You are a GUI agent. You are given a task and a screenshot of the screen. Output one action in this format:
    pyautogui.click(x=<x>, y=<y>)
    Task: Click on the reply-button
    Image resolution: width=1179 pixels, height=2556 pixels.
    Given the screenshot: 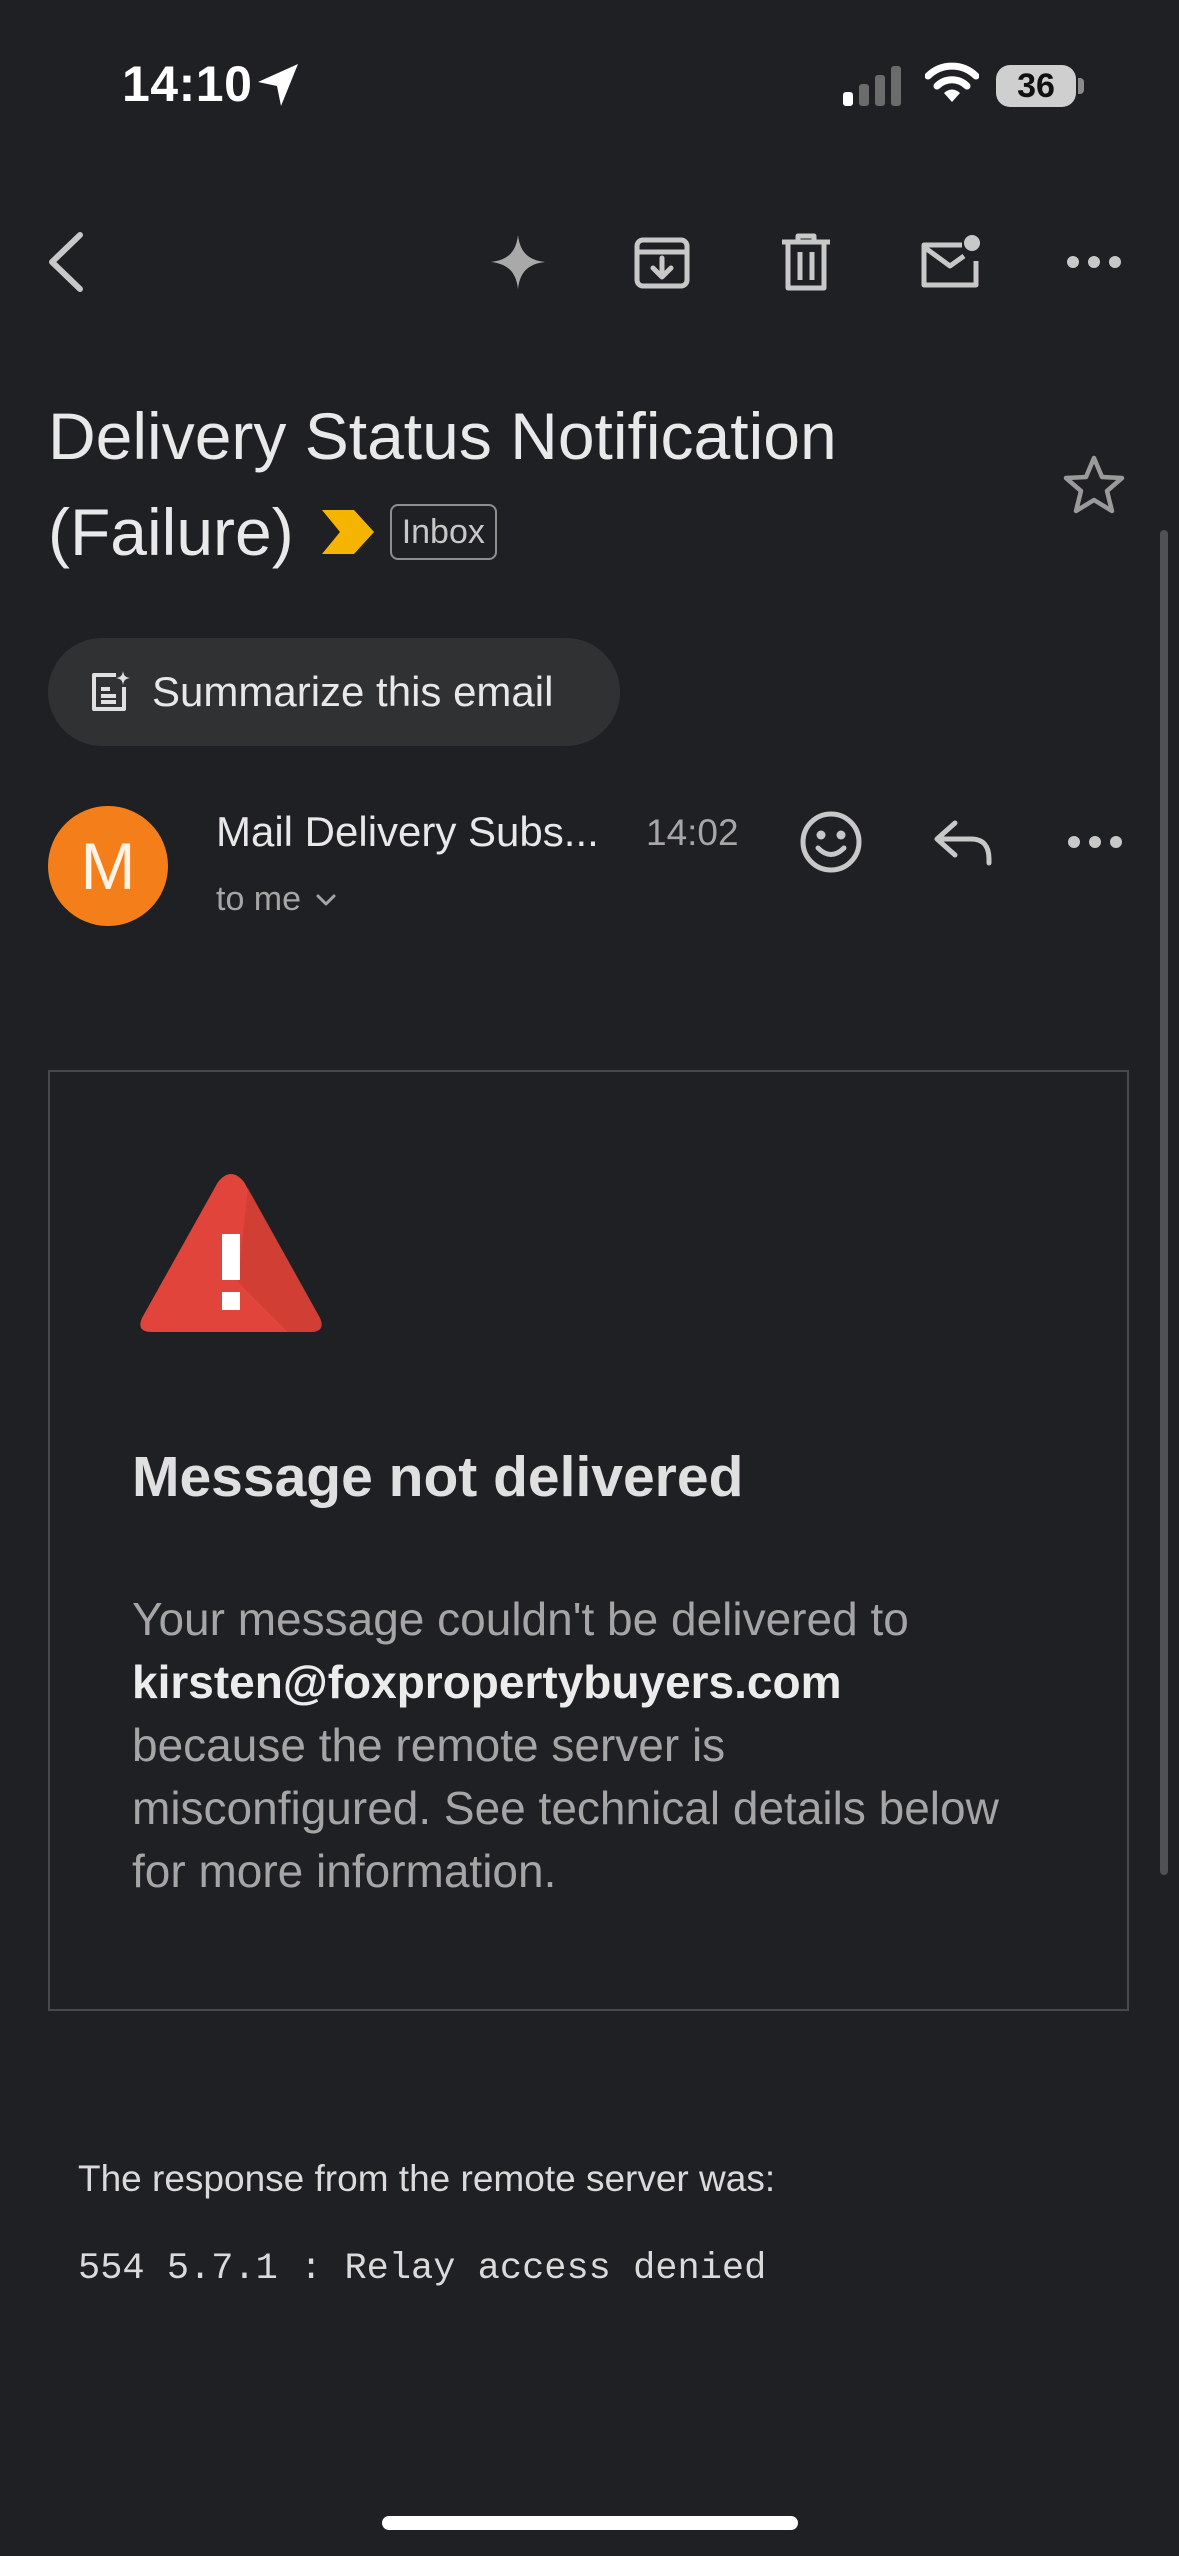 What is the action you would take?
    pyautogui.click(x=963, y=842)
    